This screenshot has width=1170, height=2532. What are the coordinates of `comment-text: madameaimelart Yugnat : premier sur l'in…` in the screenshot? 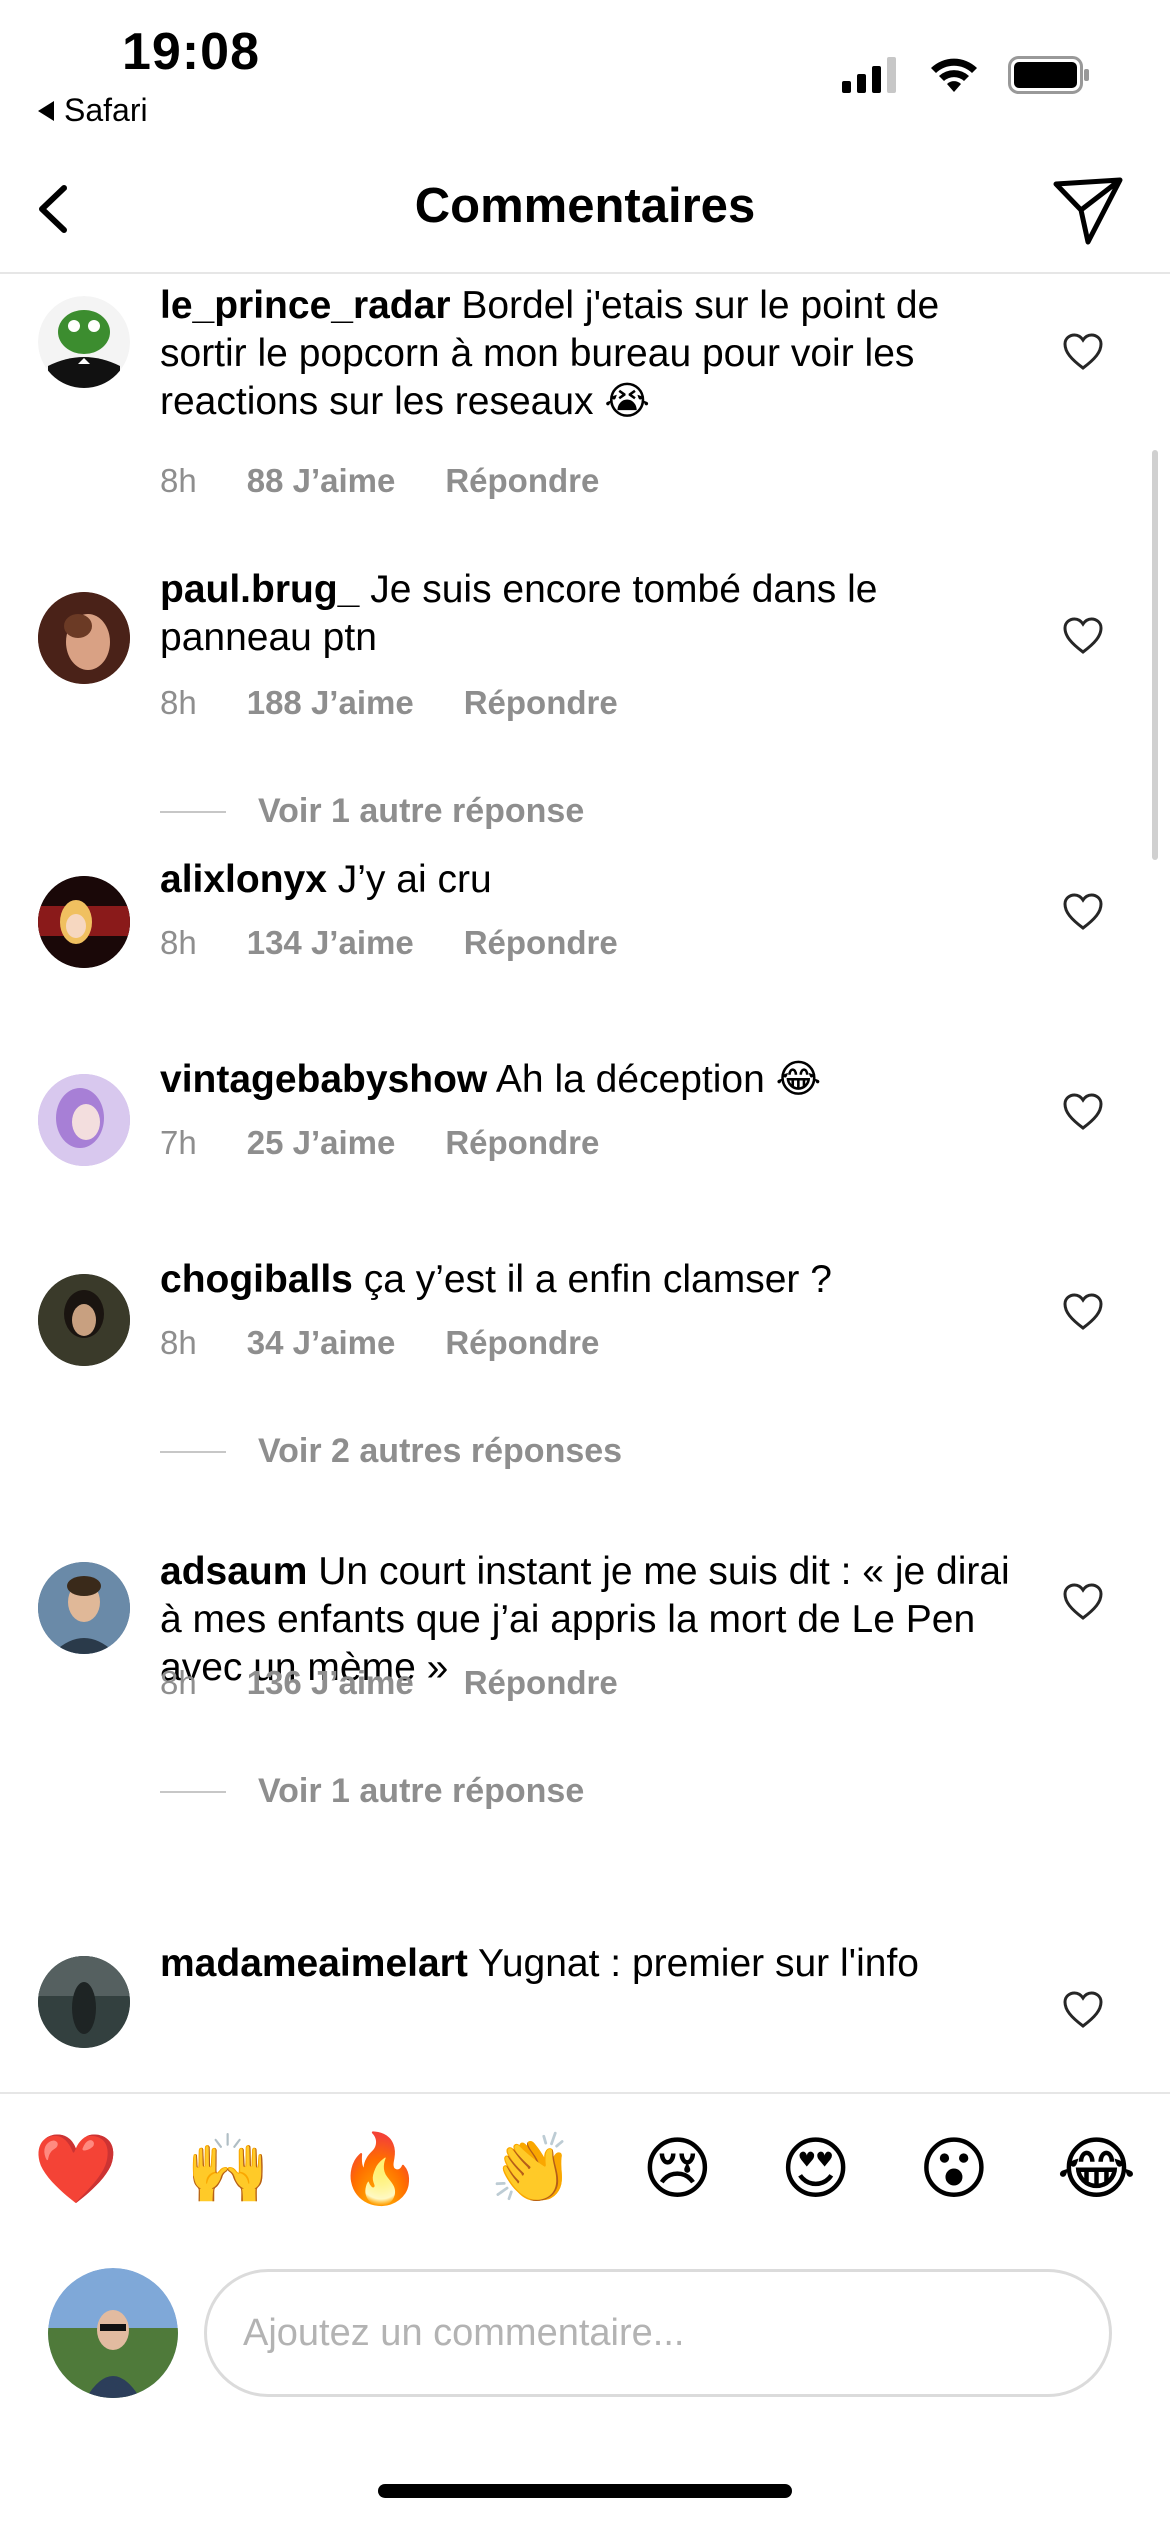 It's located at (590, 1964).